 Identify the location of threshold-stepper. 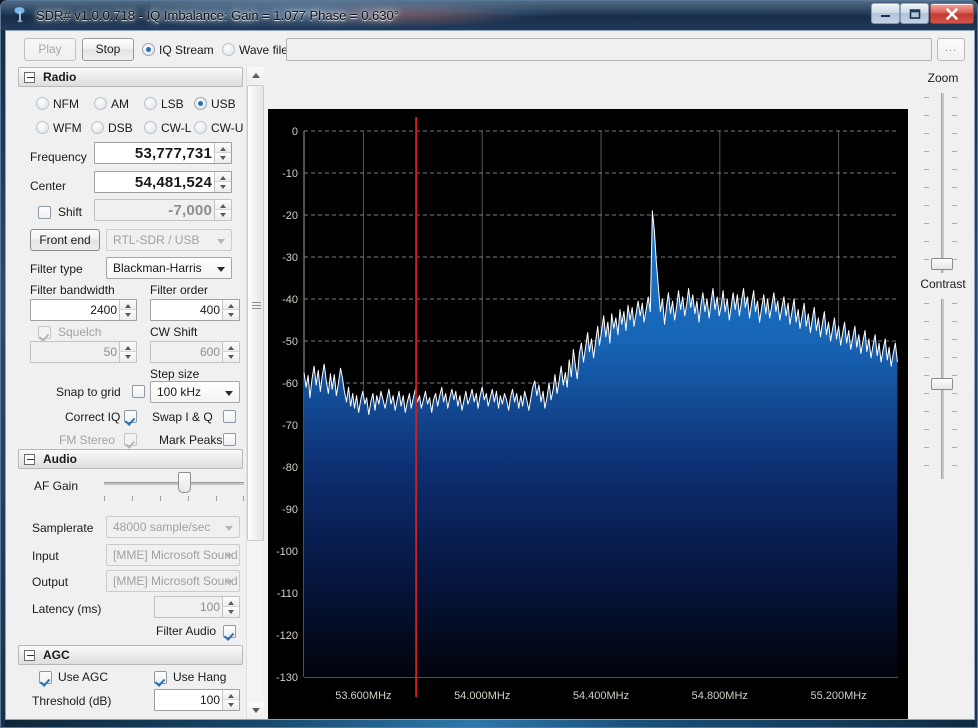
(230, 700).